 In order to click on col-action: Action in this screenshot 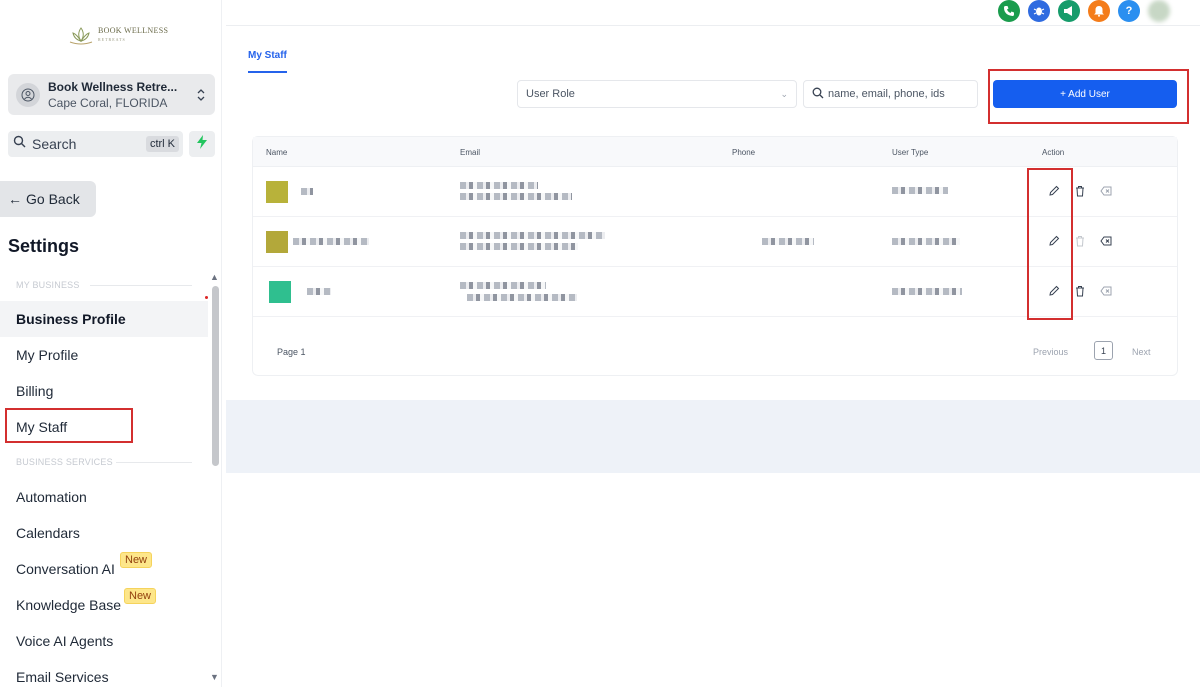, I will do `click(1053, 152)`.